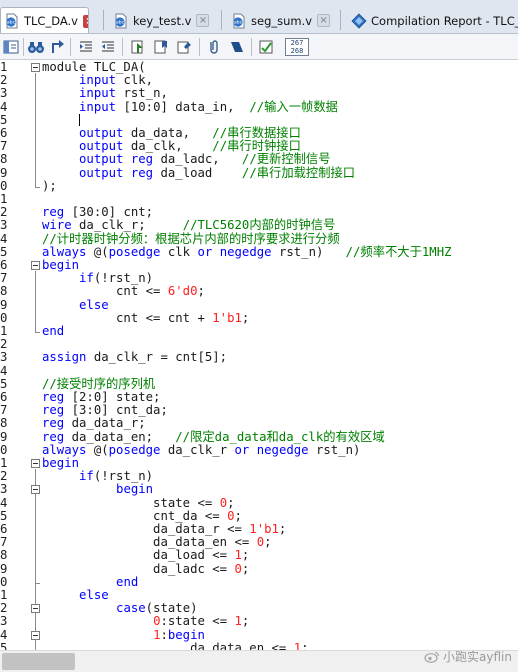 The width and height of the screenshot is (518, 672). I want to click on code-line: cnt <= cnt + 1'b1;, so click(146, 317).